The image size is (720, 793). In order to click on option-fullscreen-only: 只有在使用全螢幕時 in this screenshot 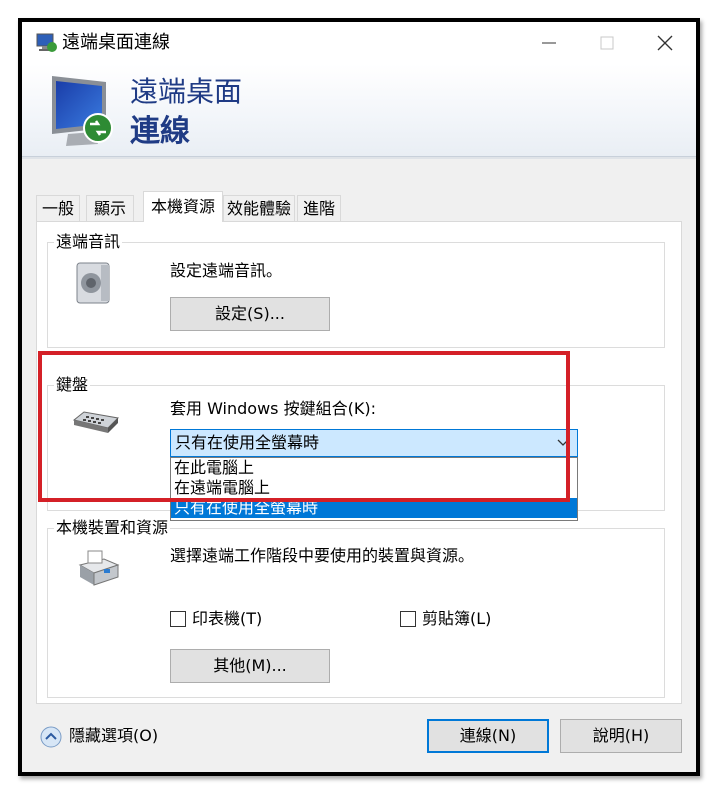, I will do `click(374, 508)`.